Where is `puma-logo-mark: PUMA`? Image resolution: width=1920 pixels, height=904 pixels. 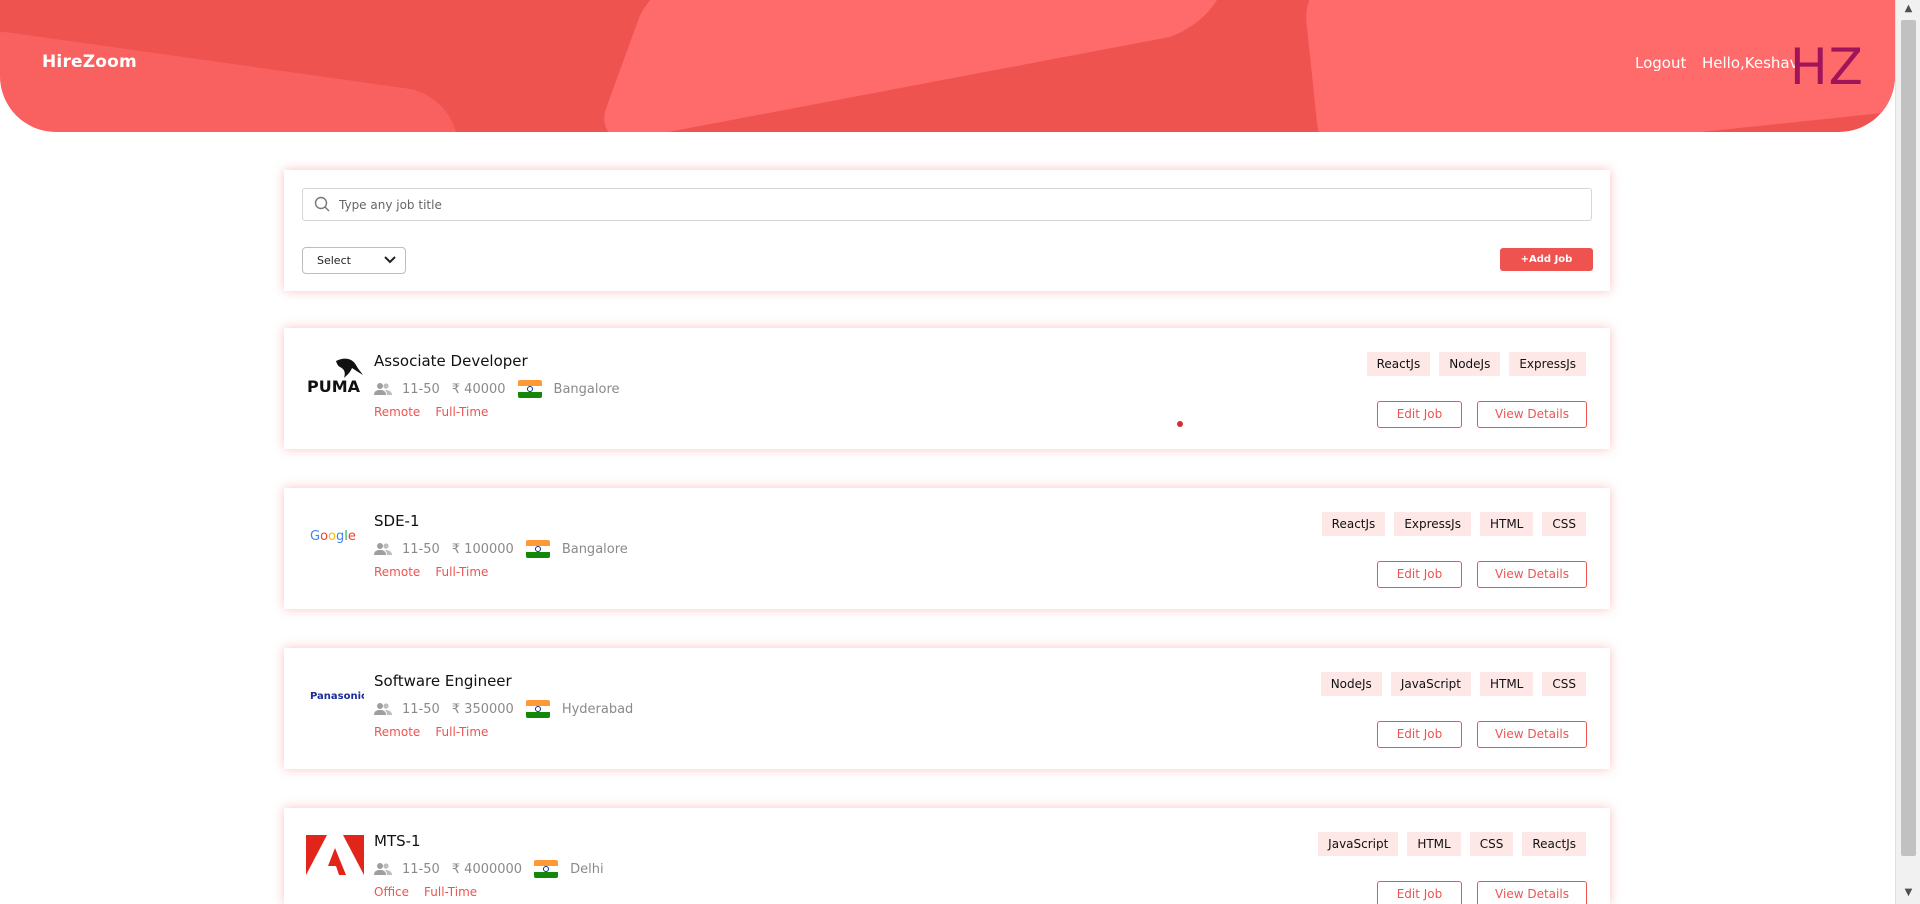
puma-logo-mark: PUMA is located at coordinates (335, 376).